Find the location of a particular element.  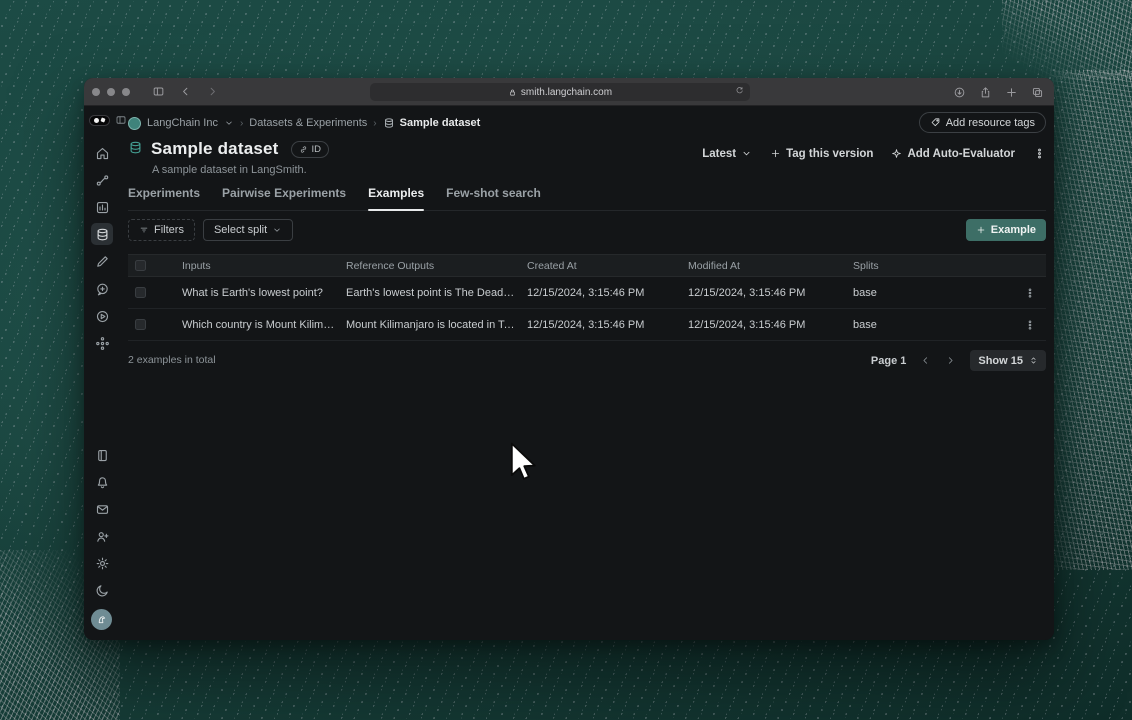

refresh-icon is located at coordinates (739, 90).